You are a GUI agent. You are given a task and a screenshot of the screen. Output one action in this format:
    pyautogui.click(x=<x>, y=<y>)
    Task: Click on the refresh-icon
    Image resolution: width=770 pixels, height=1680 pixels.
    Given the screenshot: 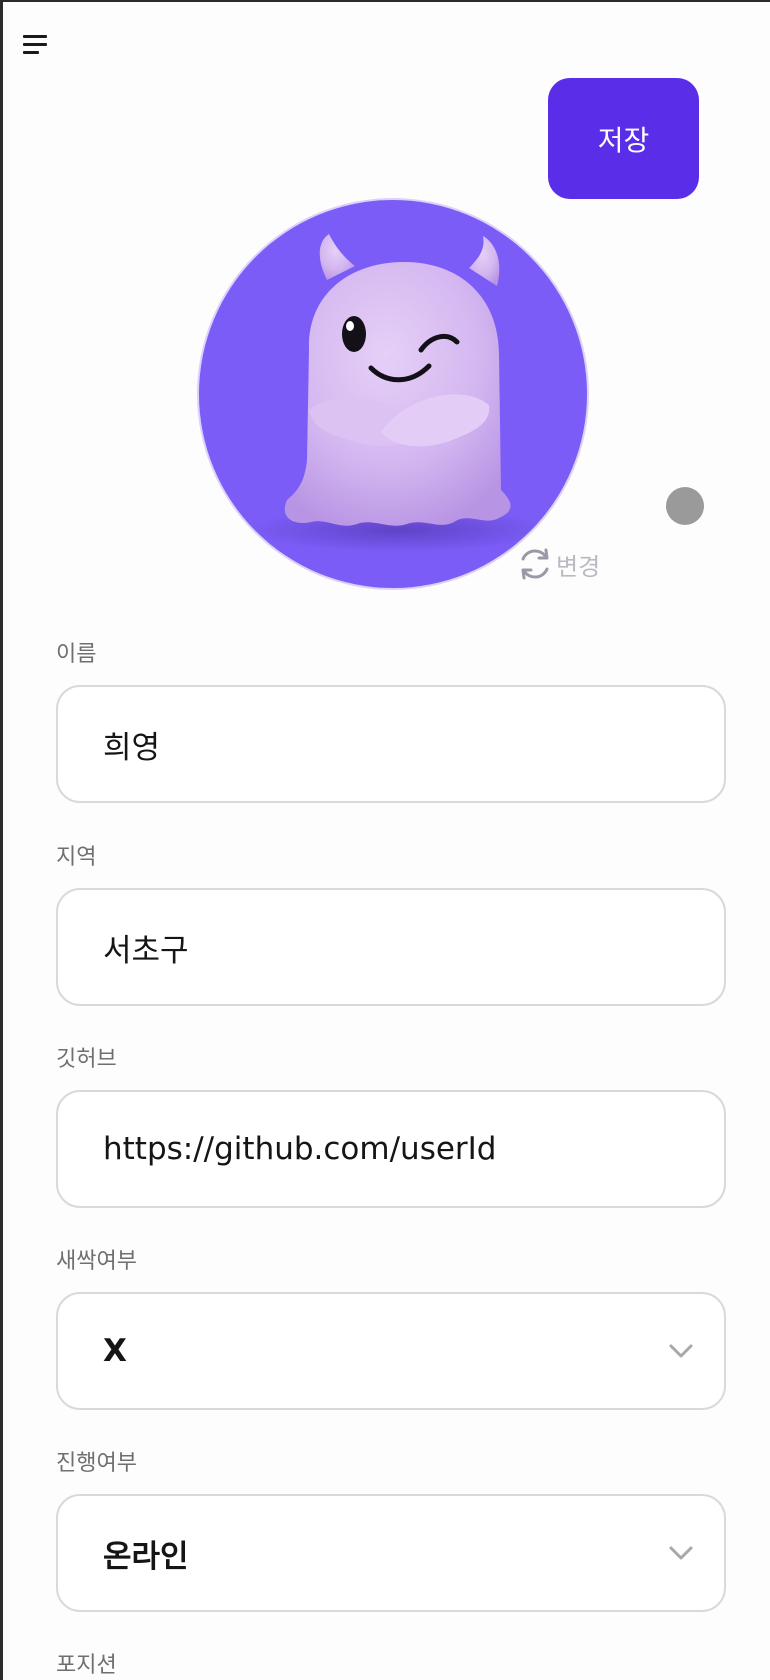 What is the action you would take?
    pyautogui.click(x=535, y=564)
    